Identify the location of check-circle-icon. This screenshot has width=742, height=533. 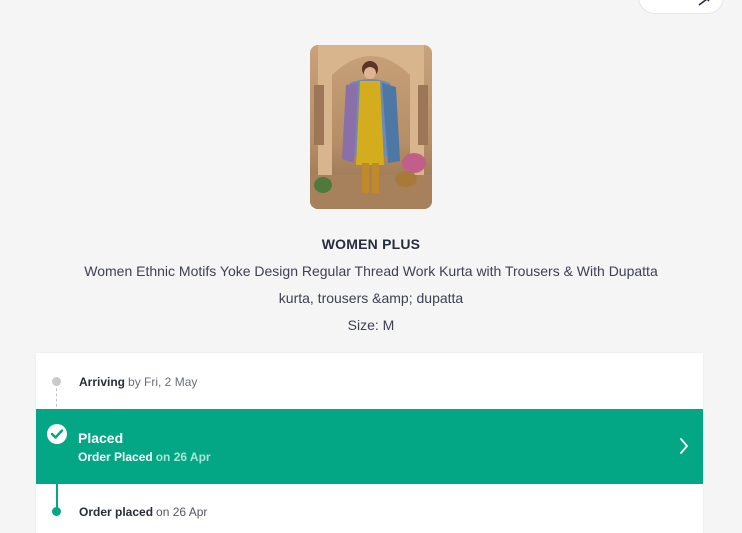
(57, 434).